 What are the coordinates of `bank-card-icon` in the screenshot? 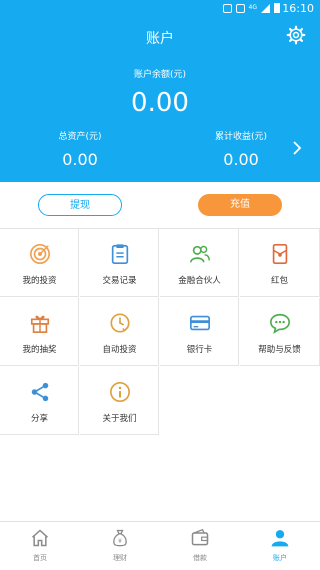 It's located at (200, 323).